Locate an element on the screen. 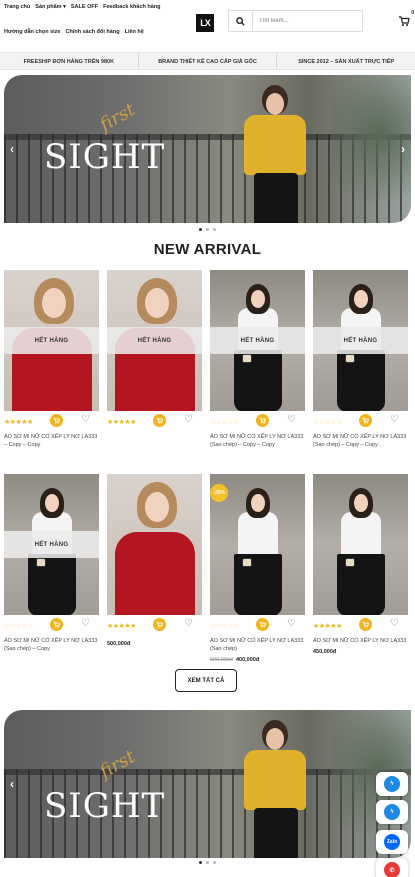  chevron-down-icon: ▾ is located at coordinates (64, 7).